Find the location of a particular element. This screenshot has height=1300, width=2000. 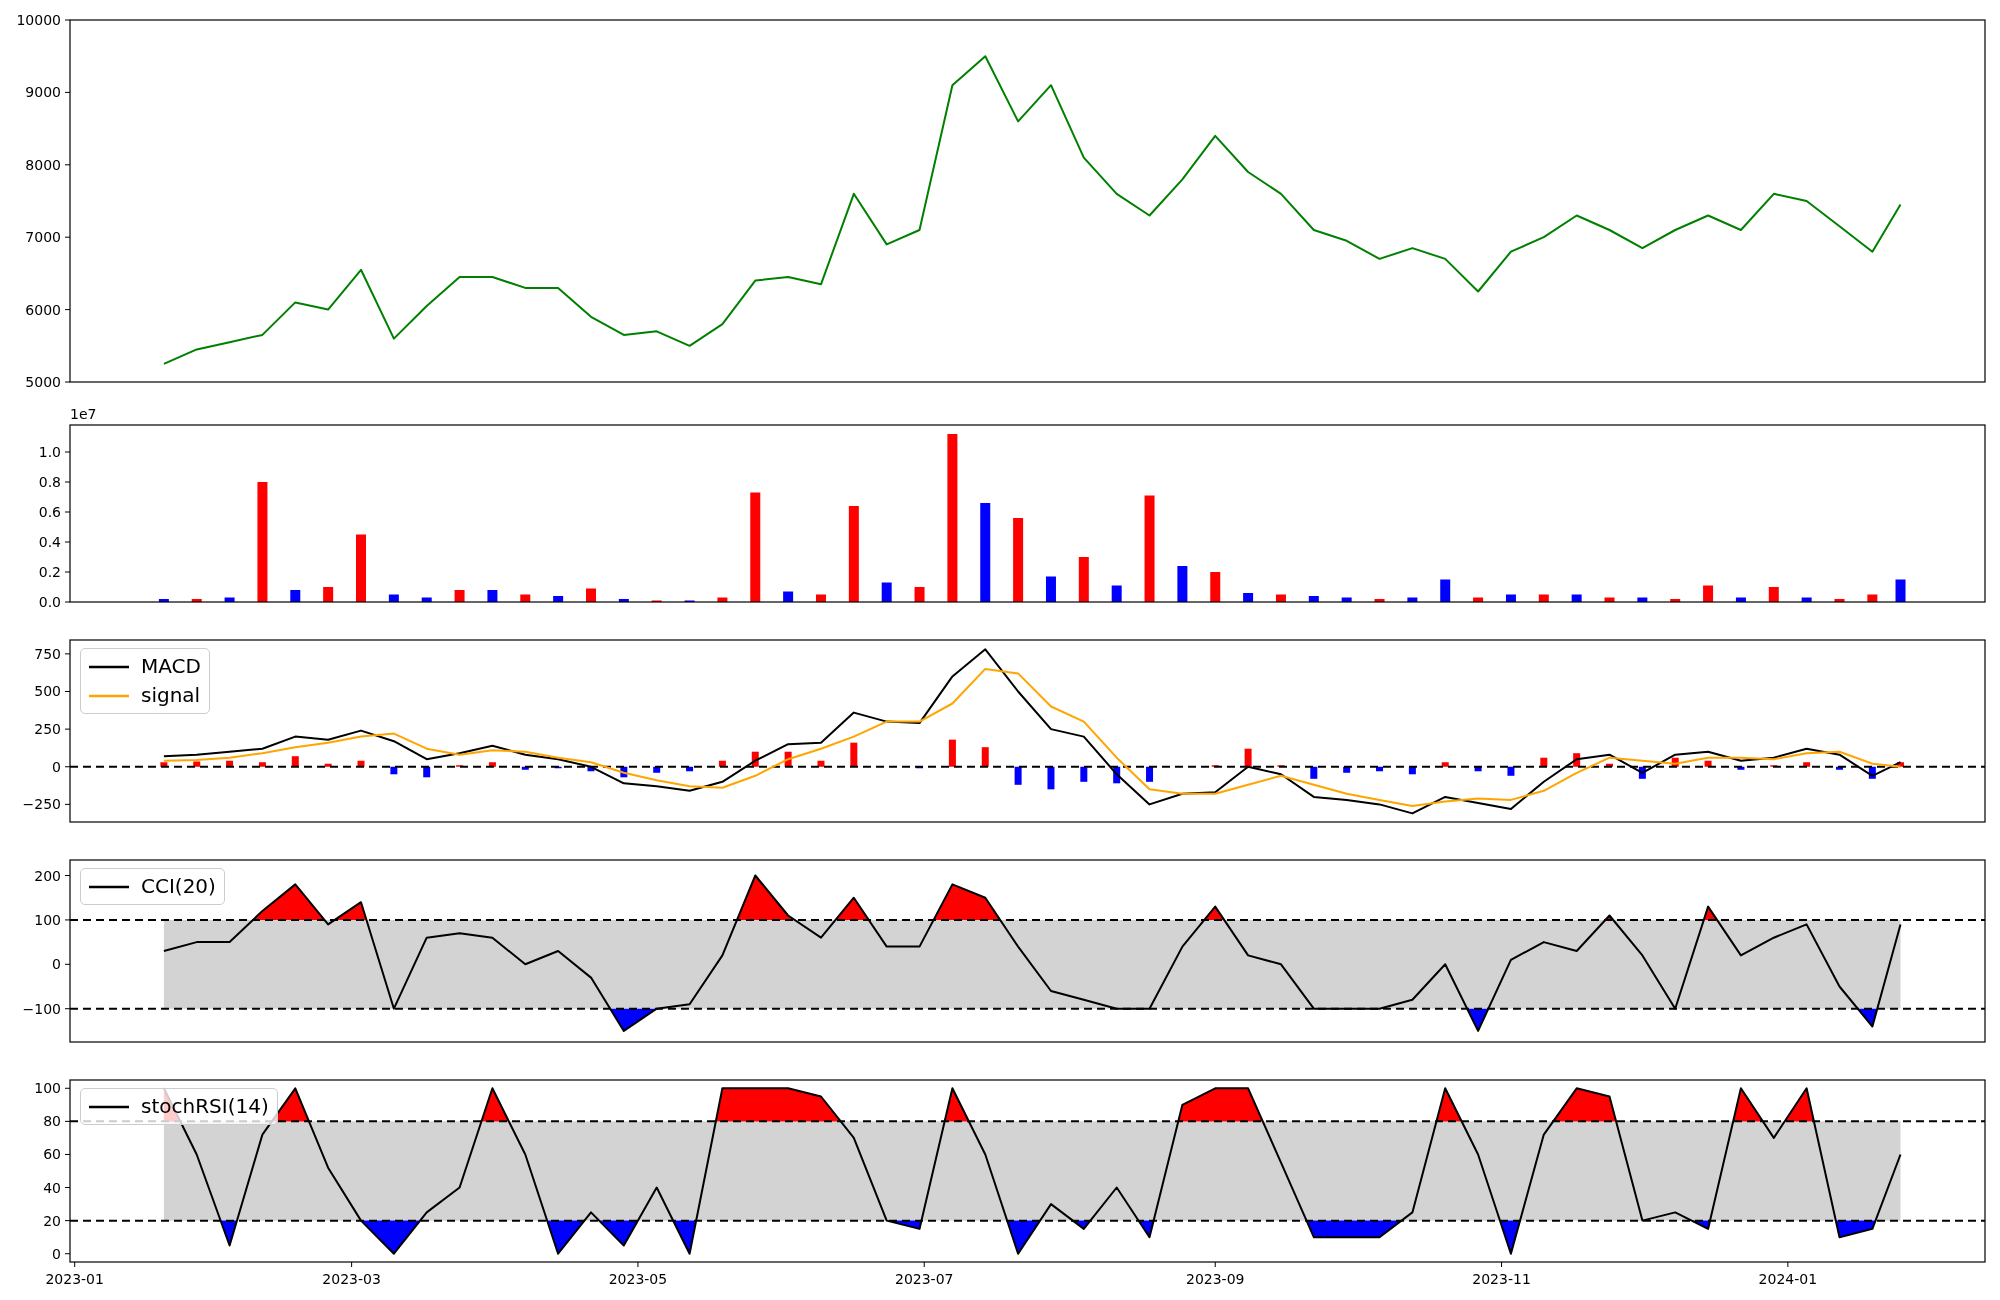

x-tick-label: 2023-07 is located at coordinates (924, 1279).